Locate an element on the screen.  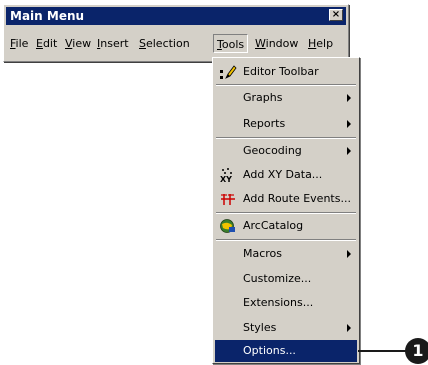
menu-insert-label: nsert is located at coordinates (114, 43).